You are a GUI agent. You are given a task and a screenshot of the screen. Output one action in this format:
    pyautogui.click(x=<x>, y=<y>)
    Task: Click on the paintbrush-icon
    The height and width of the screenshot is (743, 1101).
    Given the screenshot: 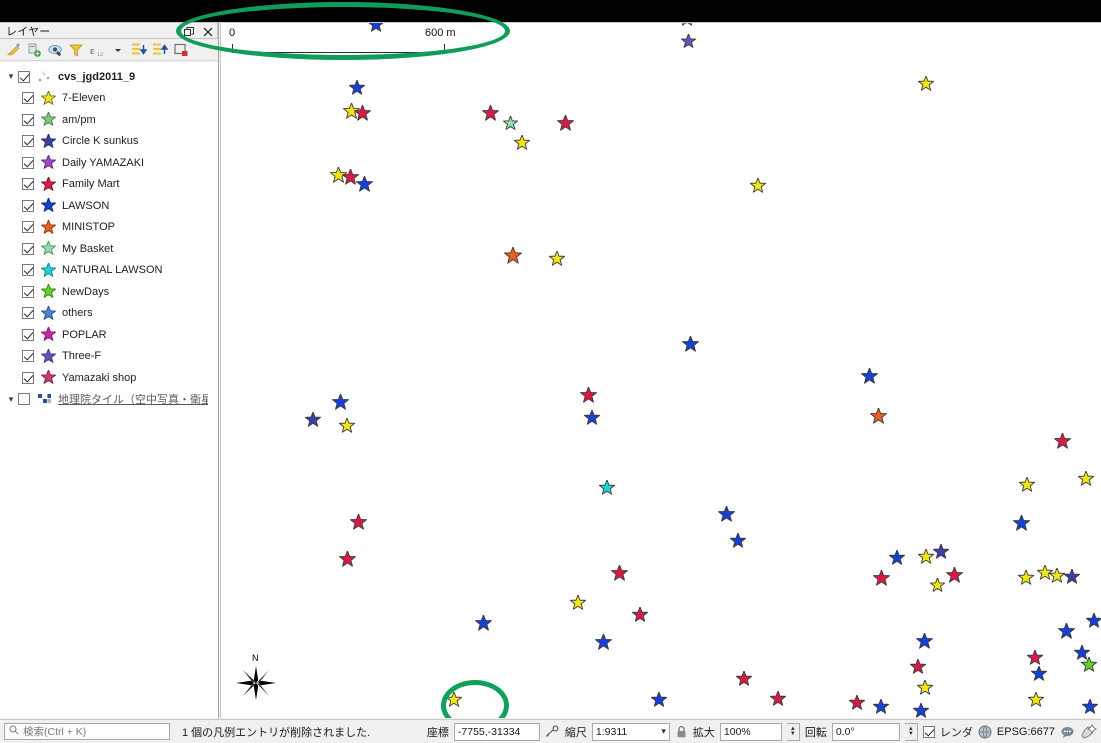 What is the action you would take?
    pyautogui.click(x=12, y=49)
    